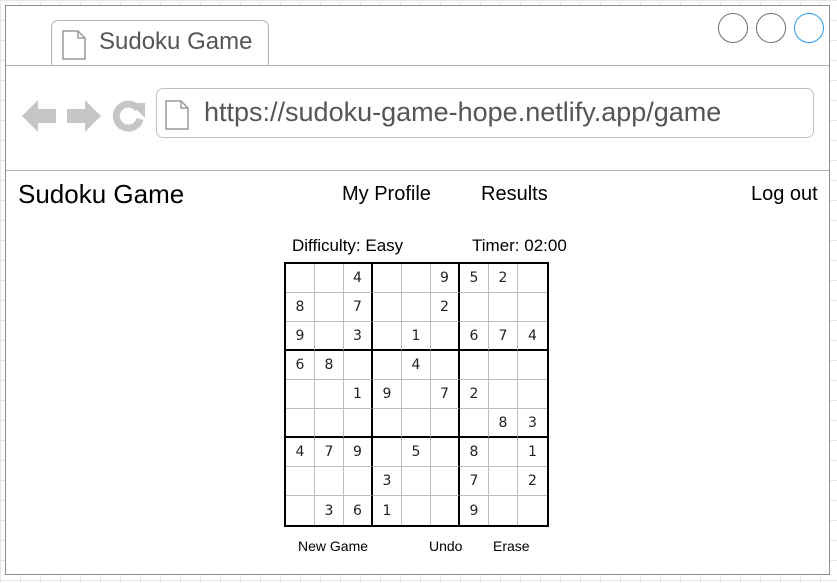 The height and width of the screenshot is (583, 837). Describe the element at coordinates (177, 117) in the screenshot. I see `page-icon` at that location.